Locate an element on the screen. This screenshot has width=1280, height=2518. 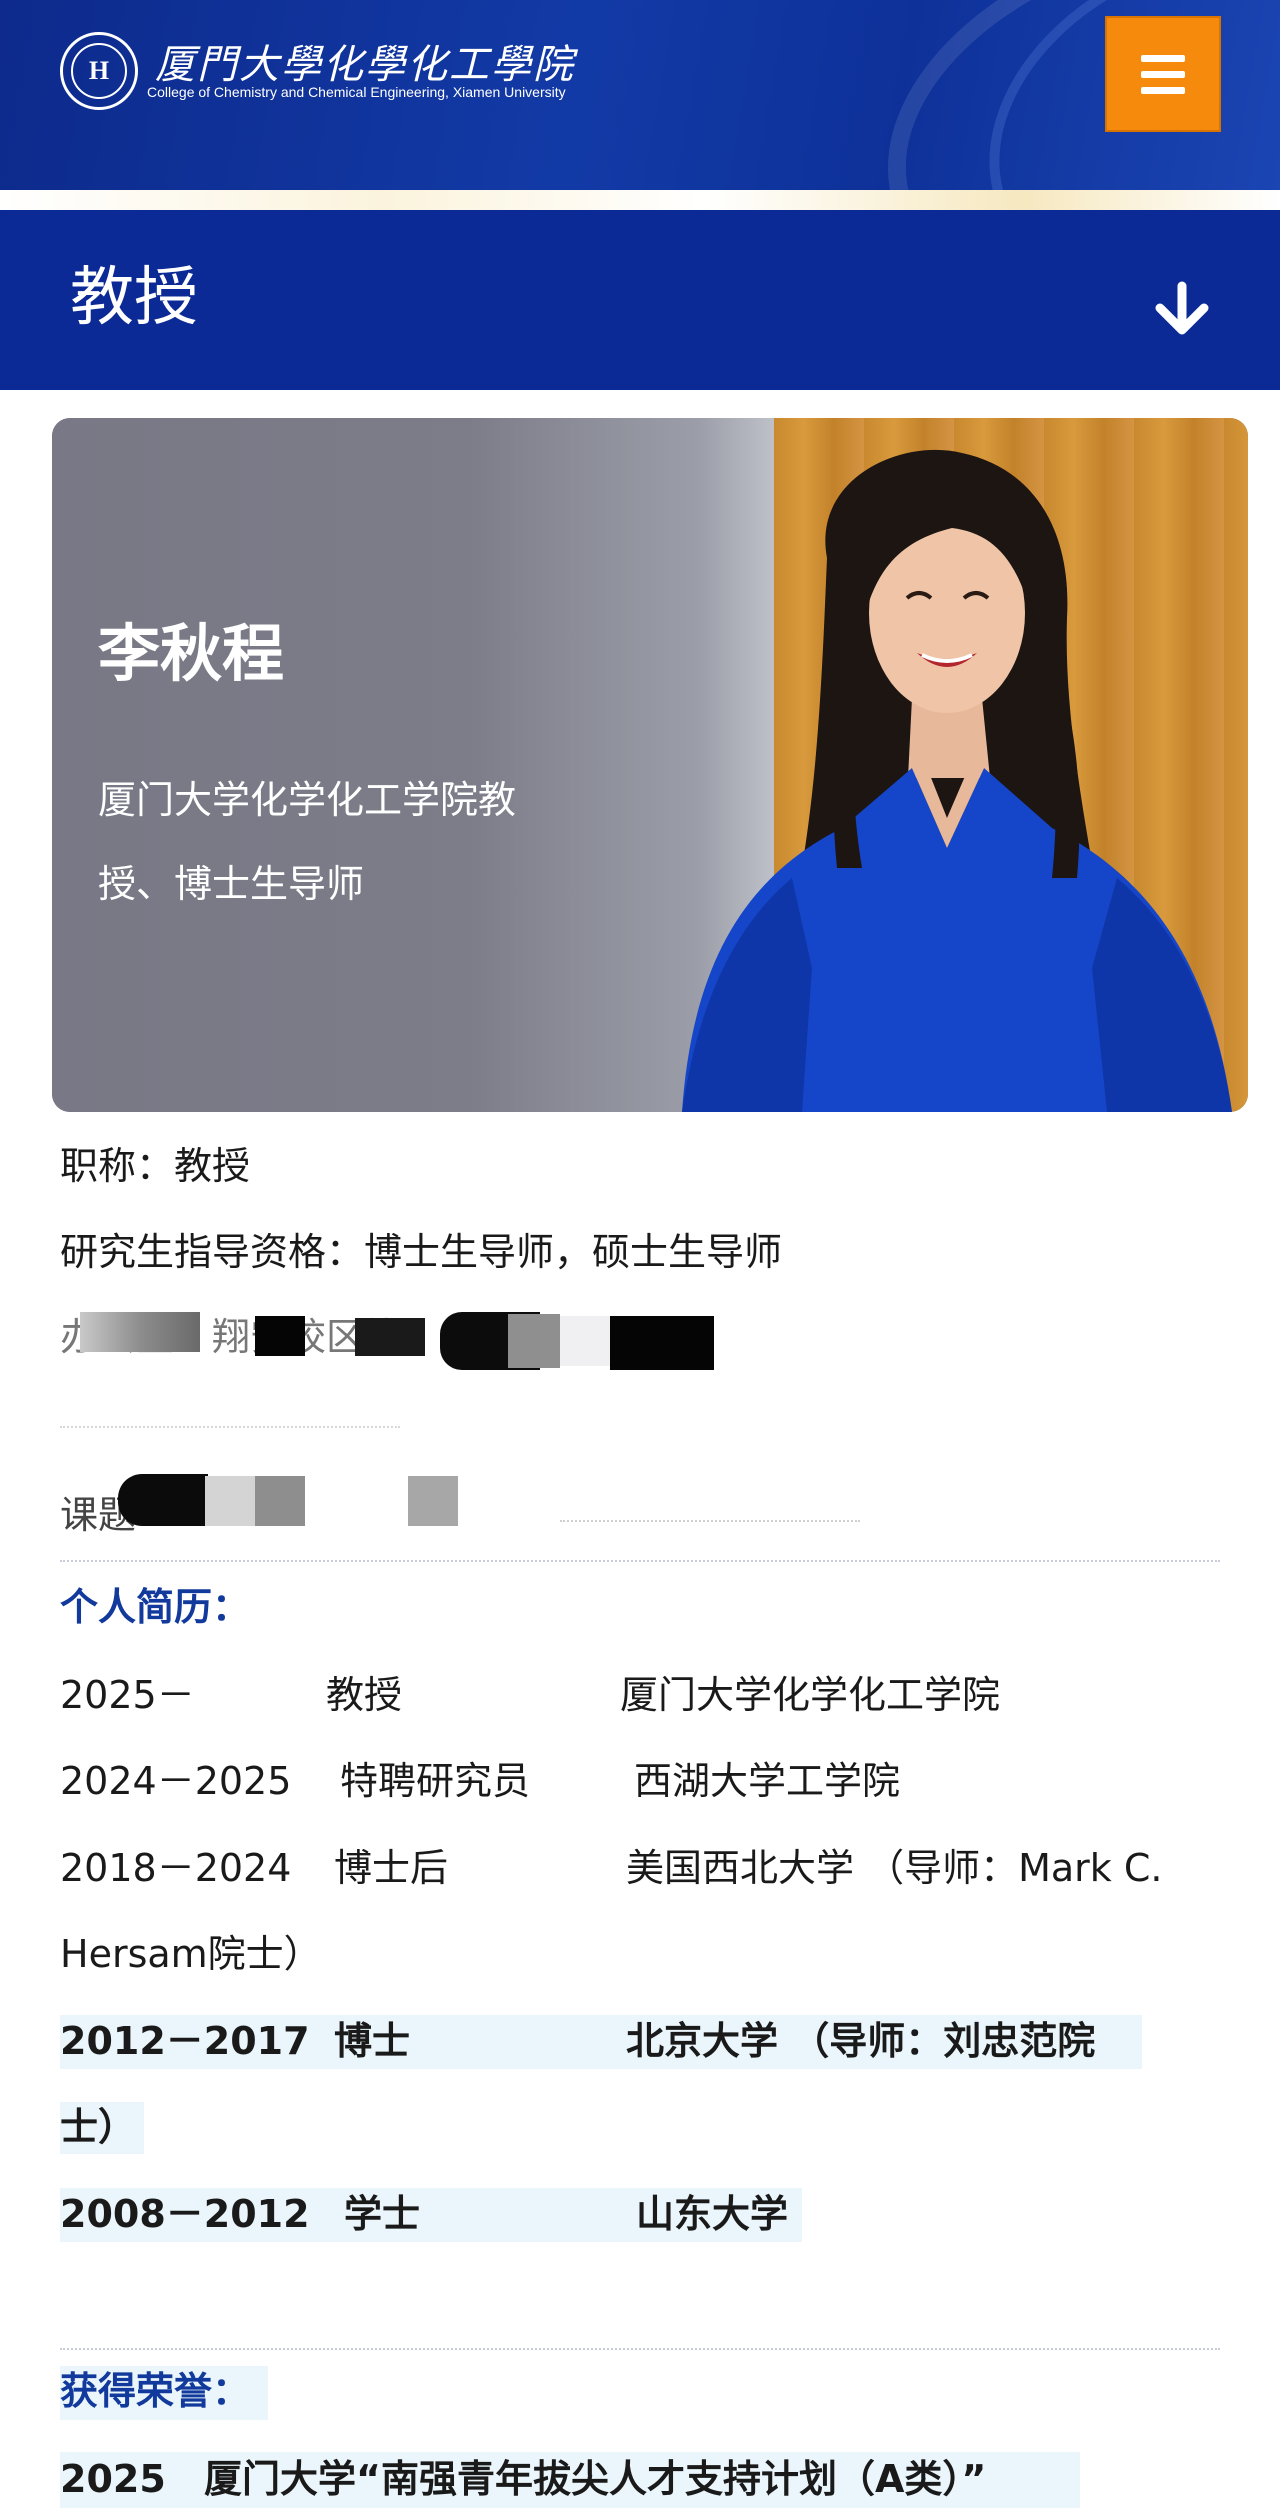
resume-years: 2012－2017 is located at coordinates (185, 2041).